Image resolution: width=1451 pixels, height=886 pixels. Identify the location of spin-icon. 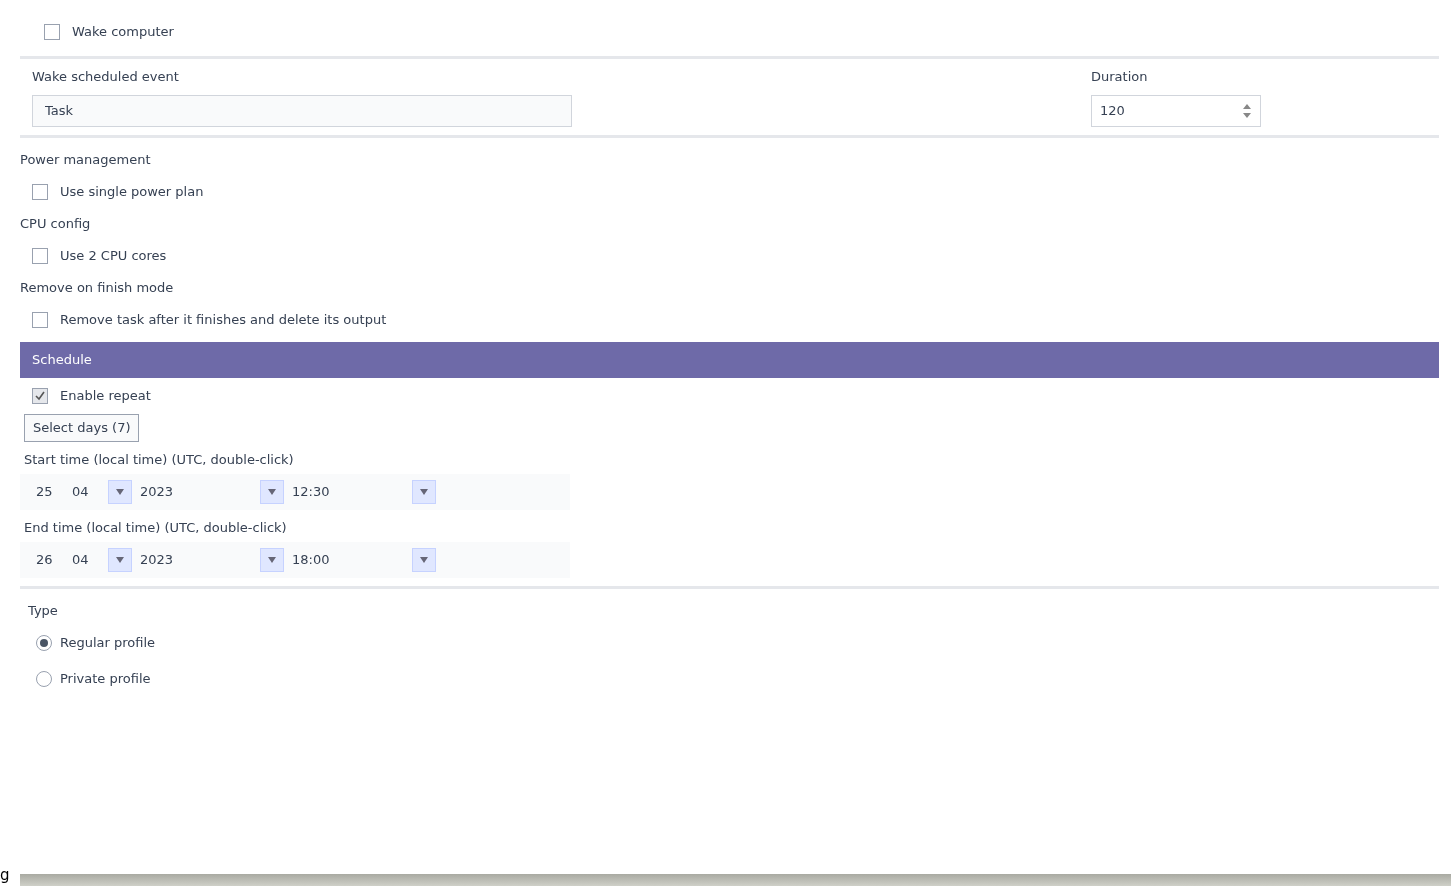
(1247, 110).